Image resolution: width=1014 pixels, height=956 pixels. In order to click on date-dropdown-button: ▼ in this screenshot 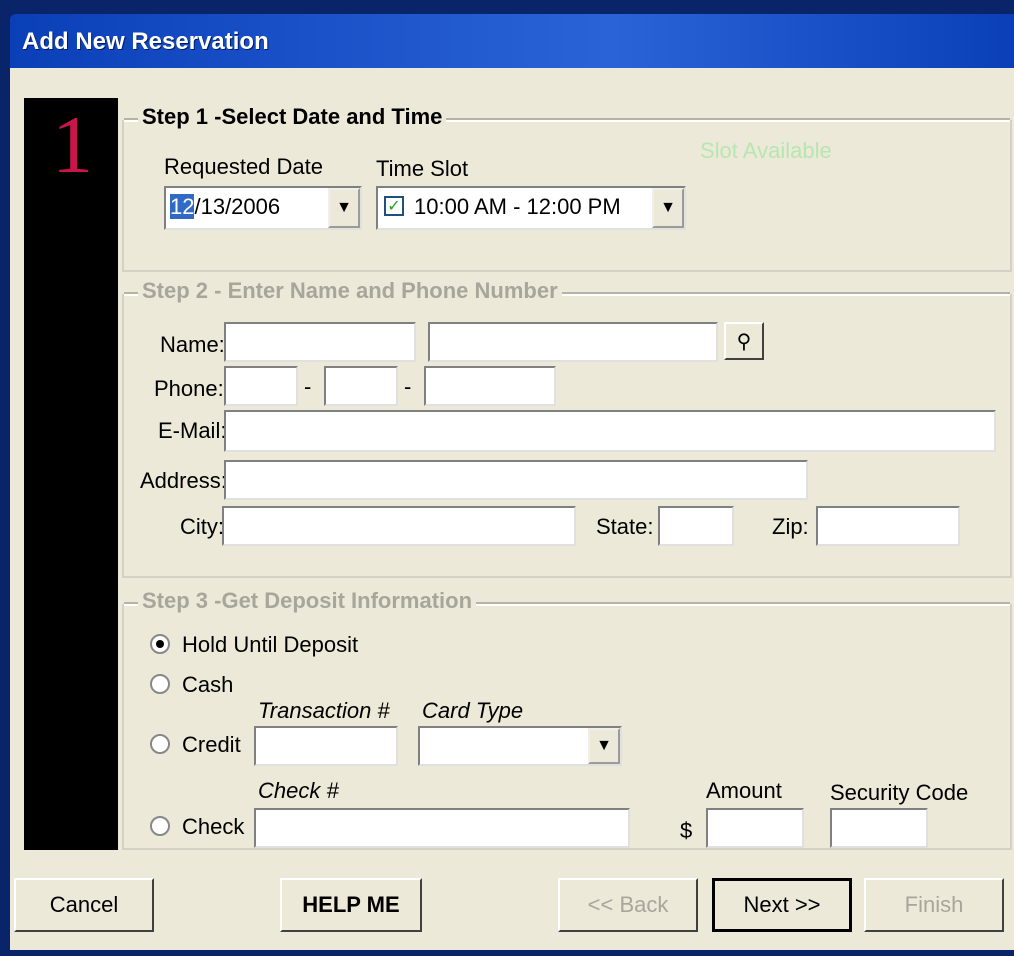, I will do `click(344, 208)`.